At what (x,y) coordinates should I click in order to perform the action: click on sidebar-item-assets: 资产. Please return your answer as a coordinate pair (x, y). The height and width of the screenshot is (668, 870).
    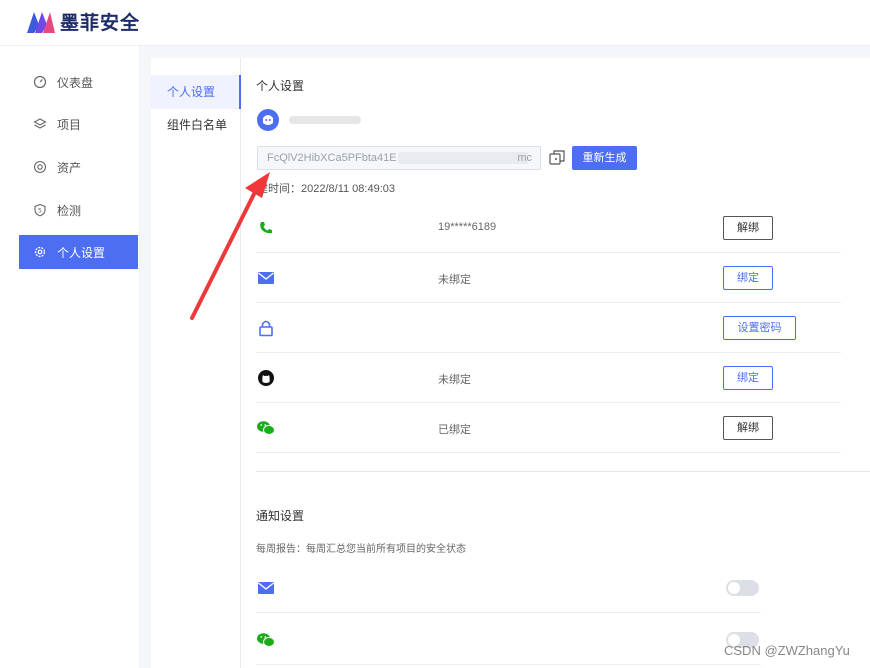
    Looking at the image, I should click on (78, 167).